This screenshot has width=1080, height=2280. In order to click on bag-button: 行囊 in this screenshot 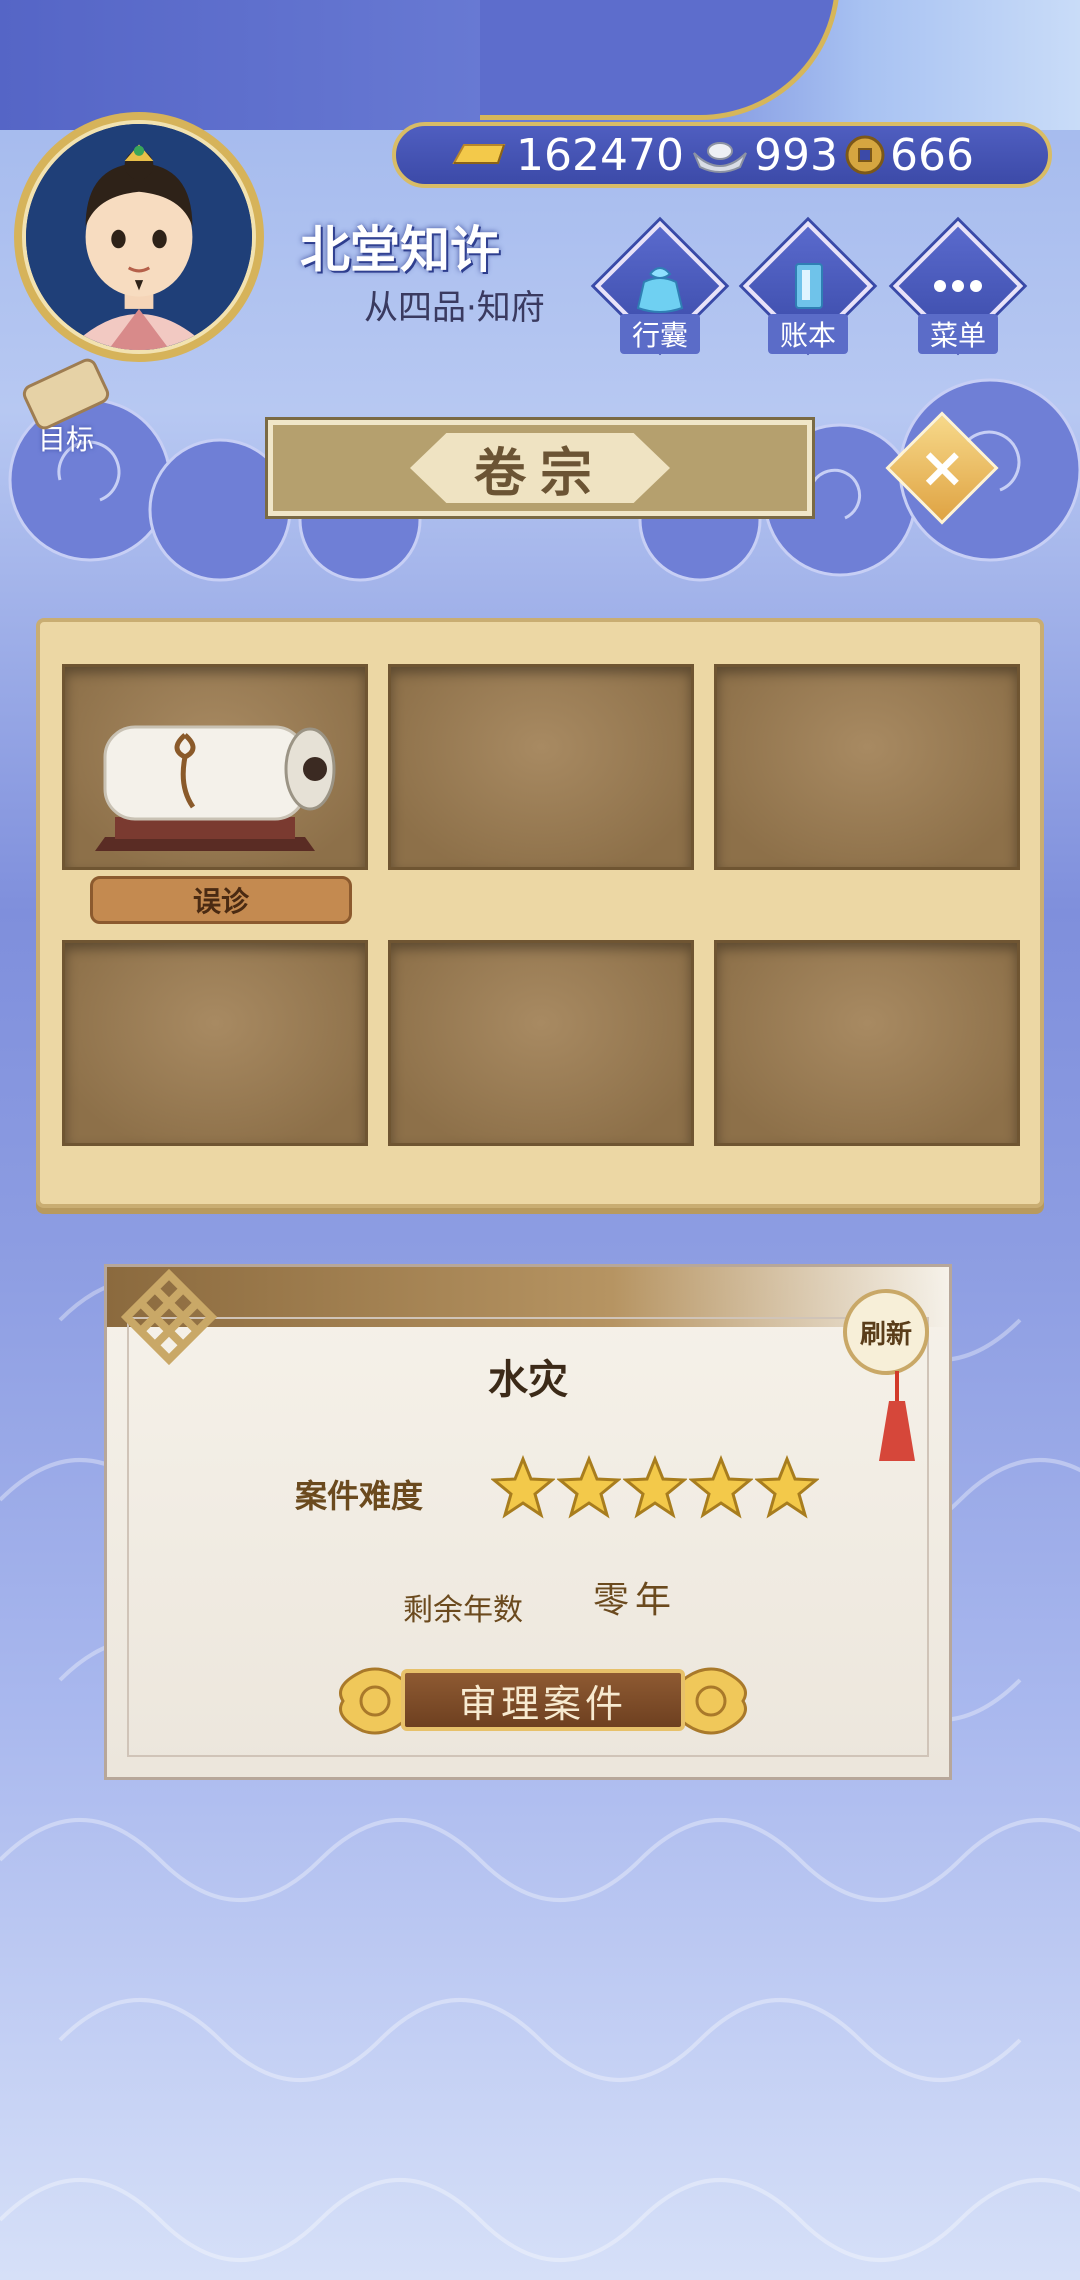, I will do `click(660, 296)`.